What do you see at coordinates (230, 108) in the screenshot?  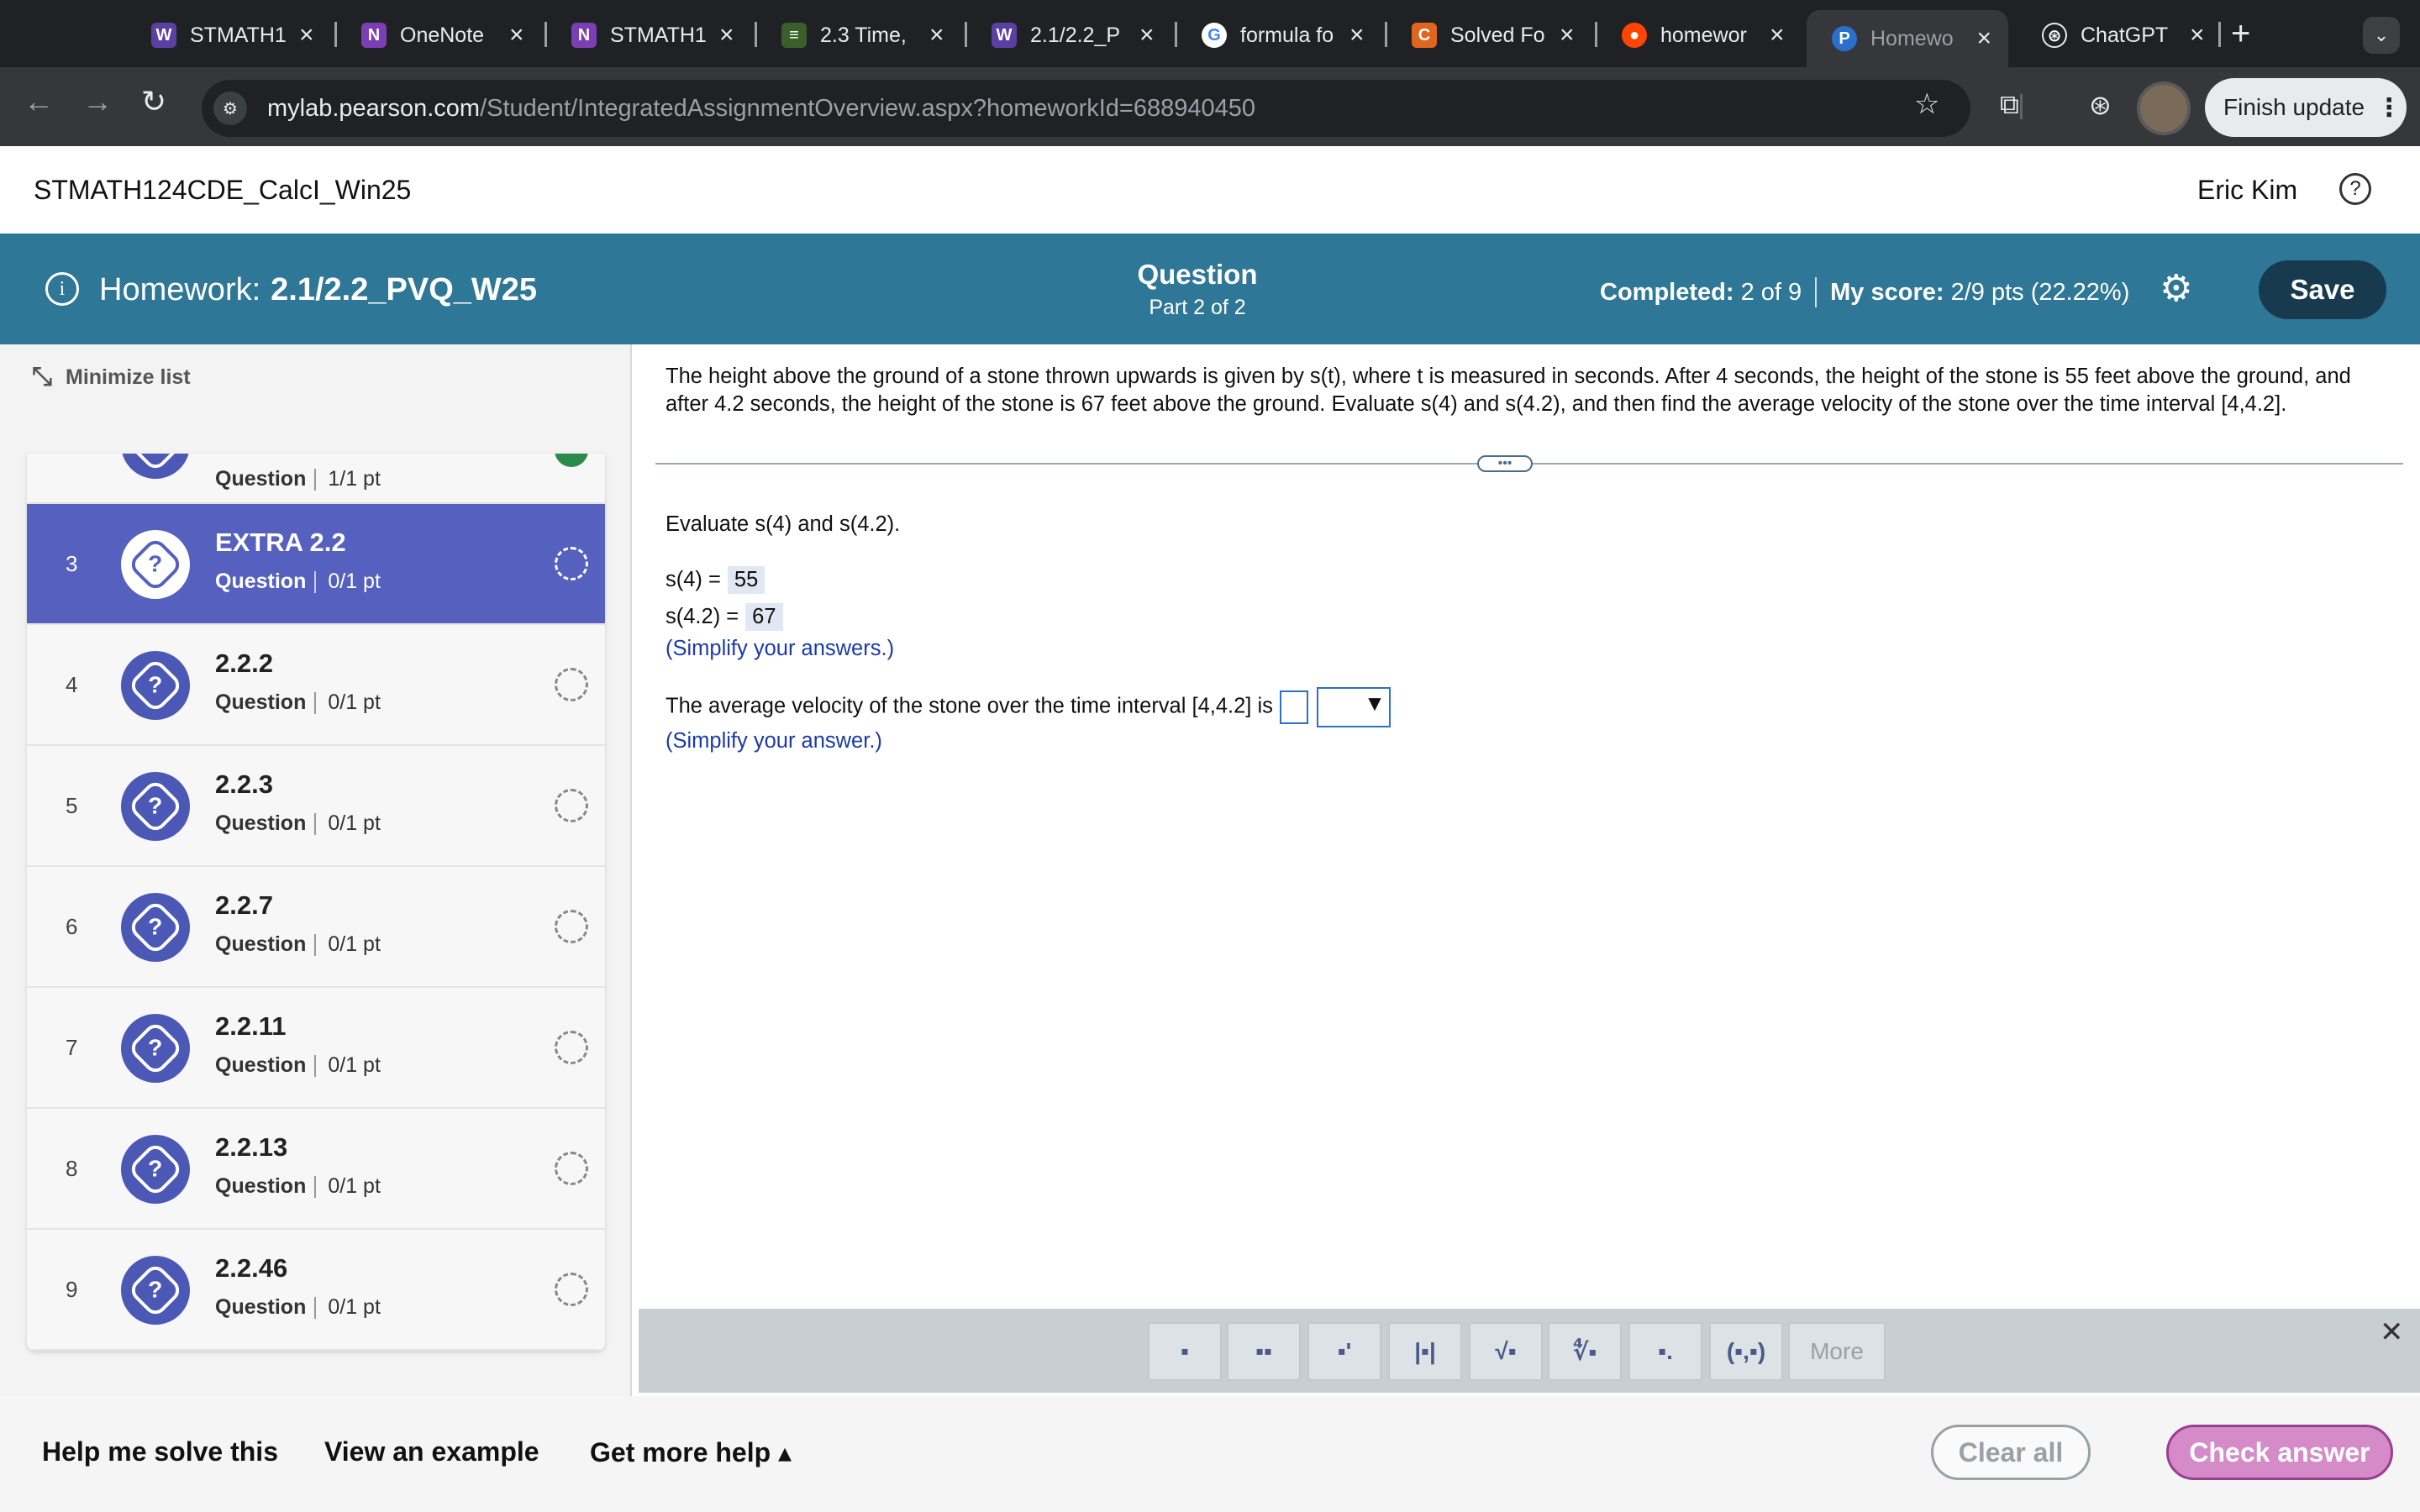 I see `site-settings-icon: ⚙` at bounding box center [230, 108].